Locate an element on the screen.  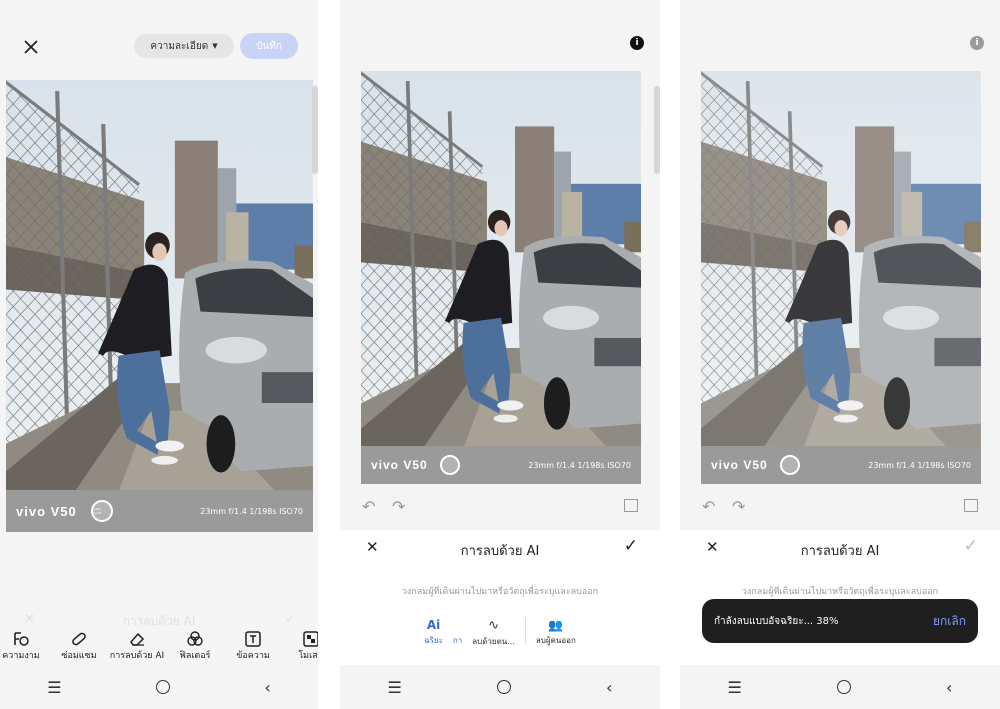
mode-smart: Ai ฉริยะ is located at coordinates (433, 633).